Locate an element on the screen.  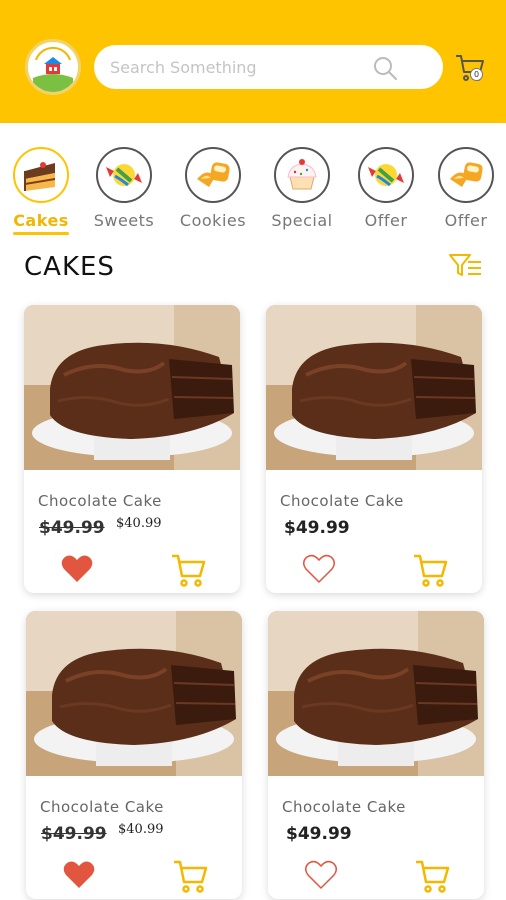
category-label: Cakes is located at coordinates (41, 220).